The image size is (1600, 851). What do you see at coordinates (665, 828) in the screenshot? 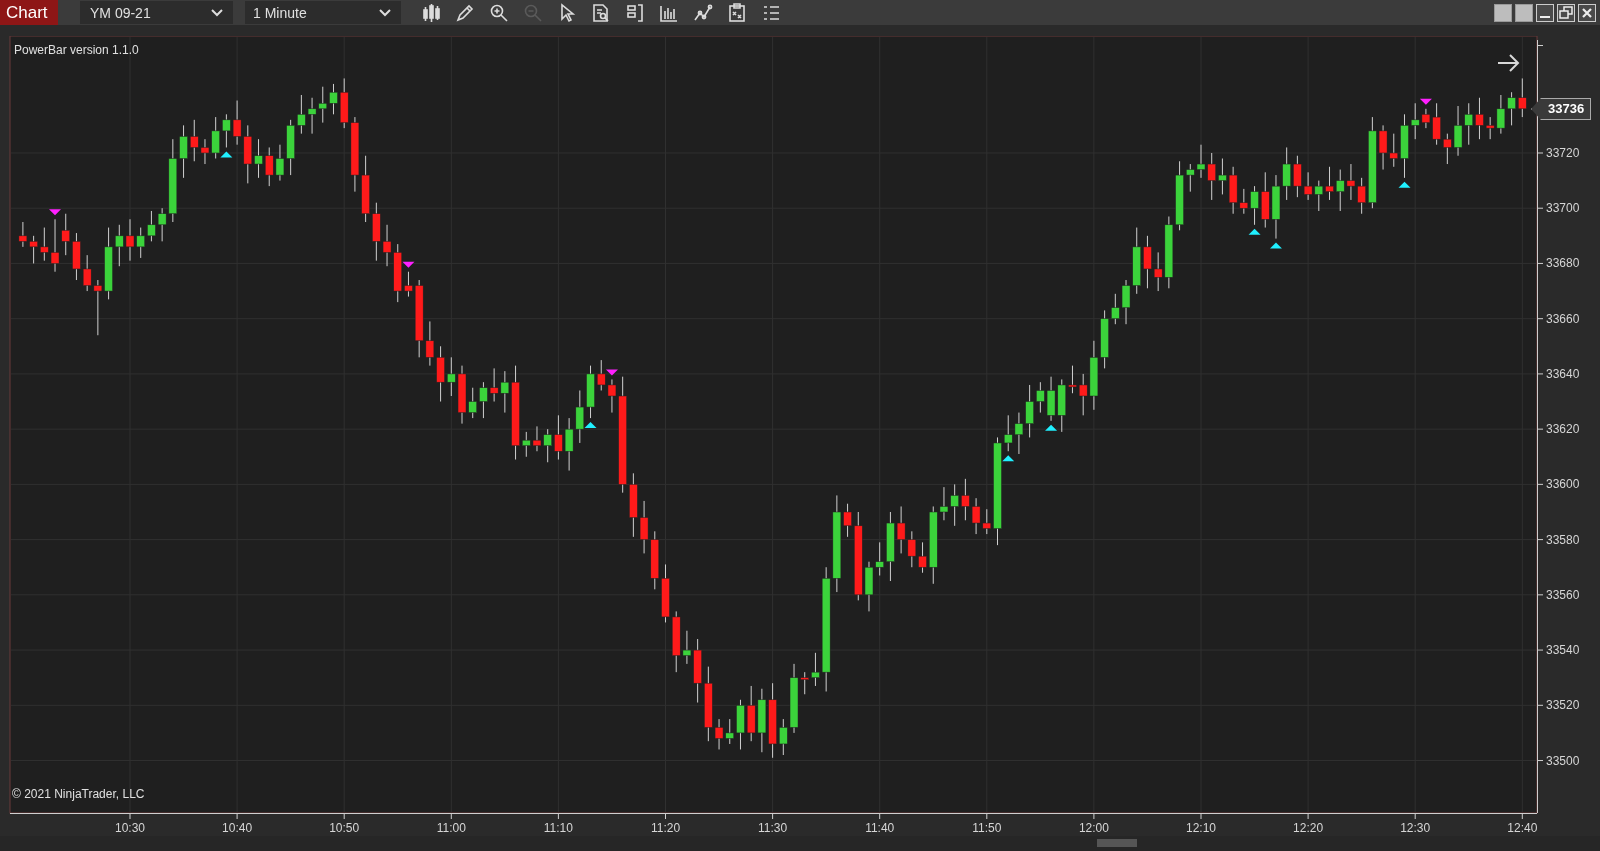
I see `time-label: 11:20` at bounding box center [665, 828].